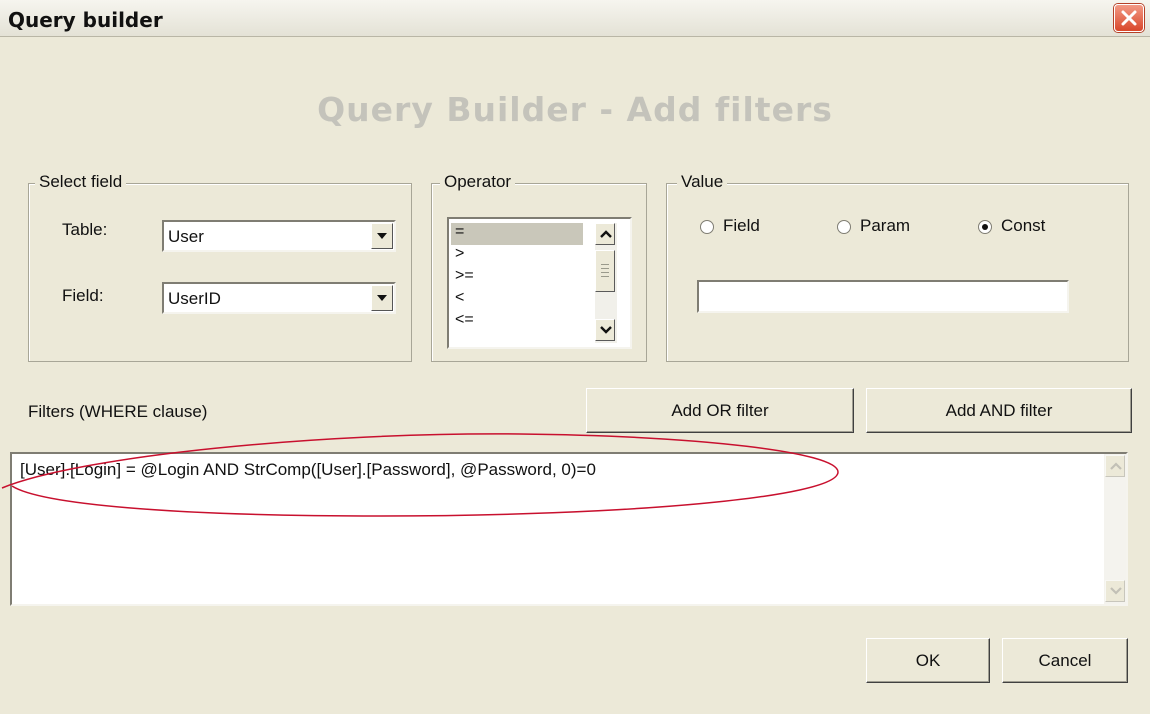  What do you see at coordinates (85, 229) in the screenshot?
I see `table-label: Table:` at bounding box center [85, 229].